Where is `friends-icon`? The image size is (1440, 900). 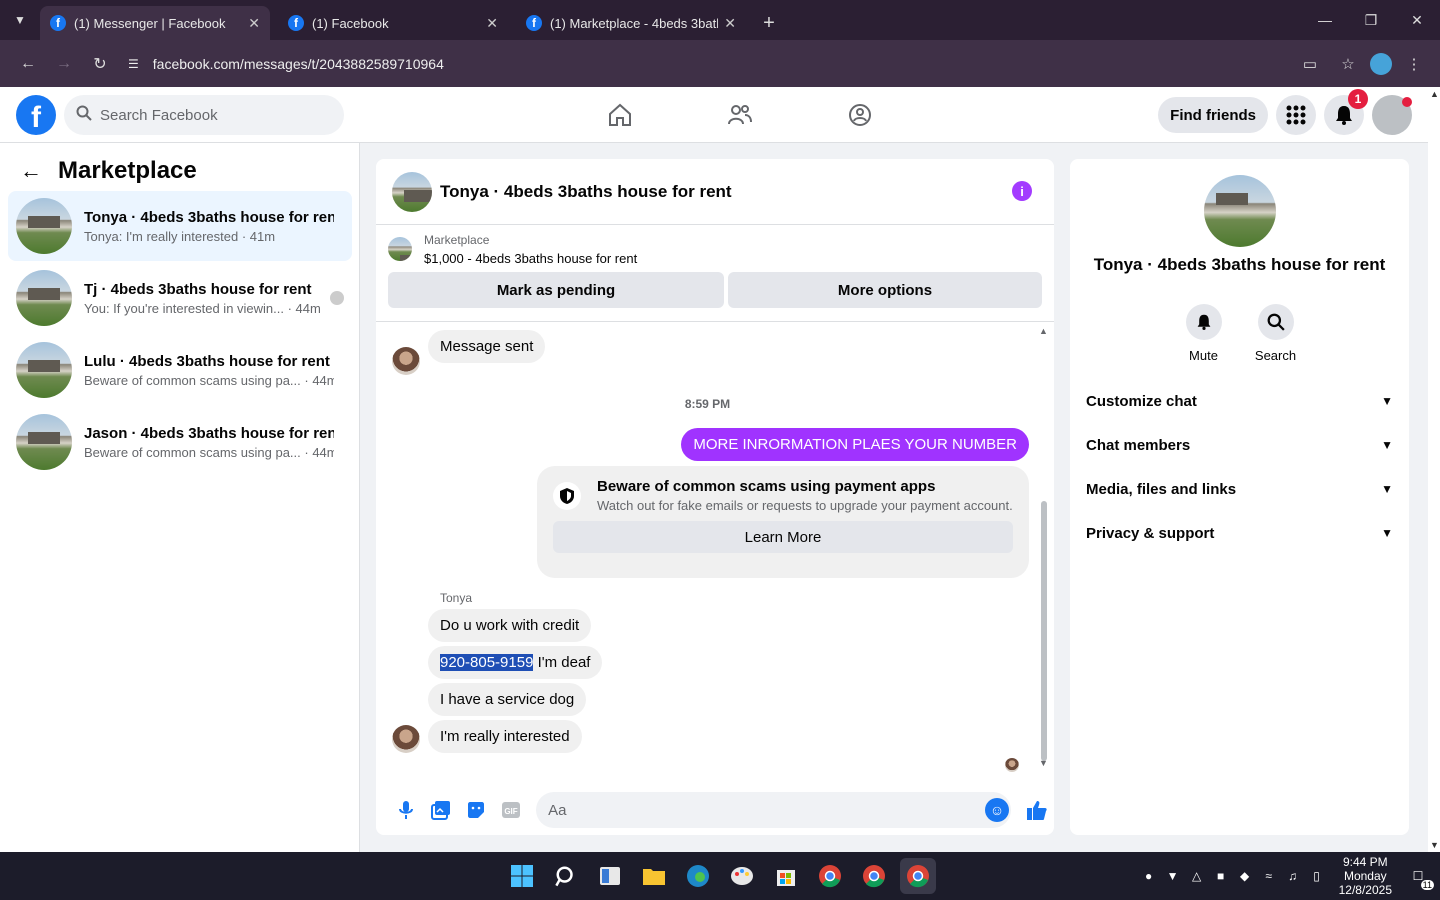 friends-icon is located at coordinates (740, 115).